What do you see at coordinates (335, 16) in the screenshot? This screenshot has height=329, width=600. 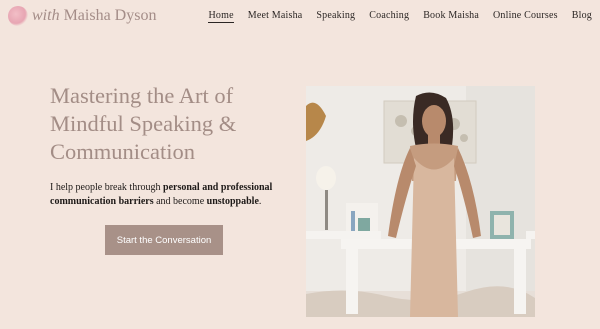 I see `nav-speaking: Speaking` at bounding box center [335, 16].